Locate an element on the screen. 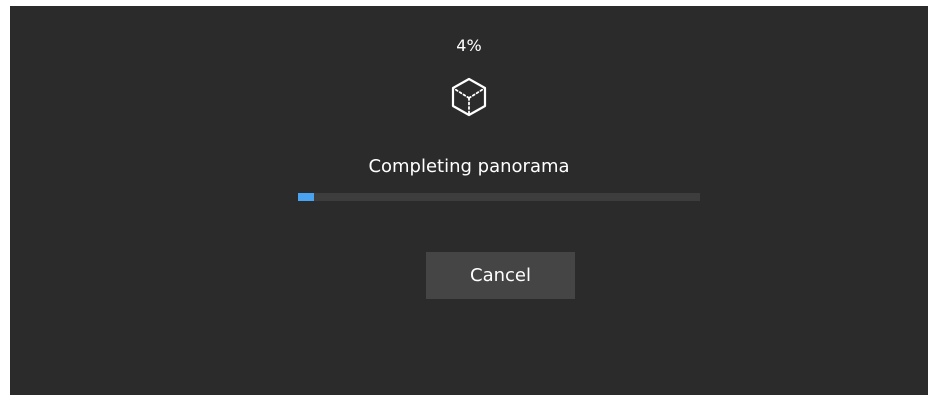 The height and width of the screenshot is (395, 928). progress-percent: 4% is located at coordinates (469, 45).